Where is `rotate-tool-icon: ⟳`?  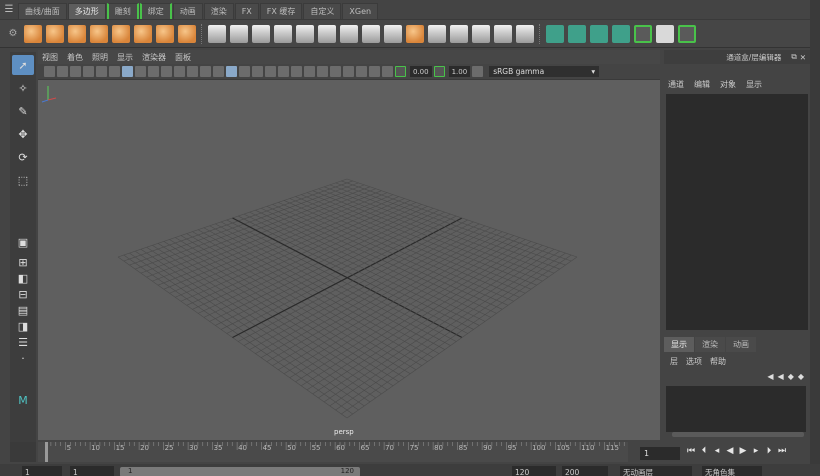
rotate-tool-icon: ⟳ is located at coordinates (23, 157).